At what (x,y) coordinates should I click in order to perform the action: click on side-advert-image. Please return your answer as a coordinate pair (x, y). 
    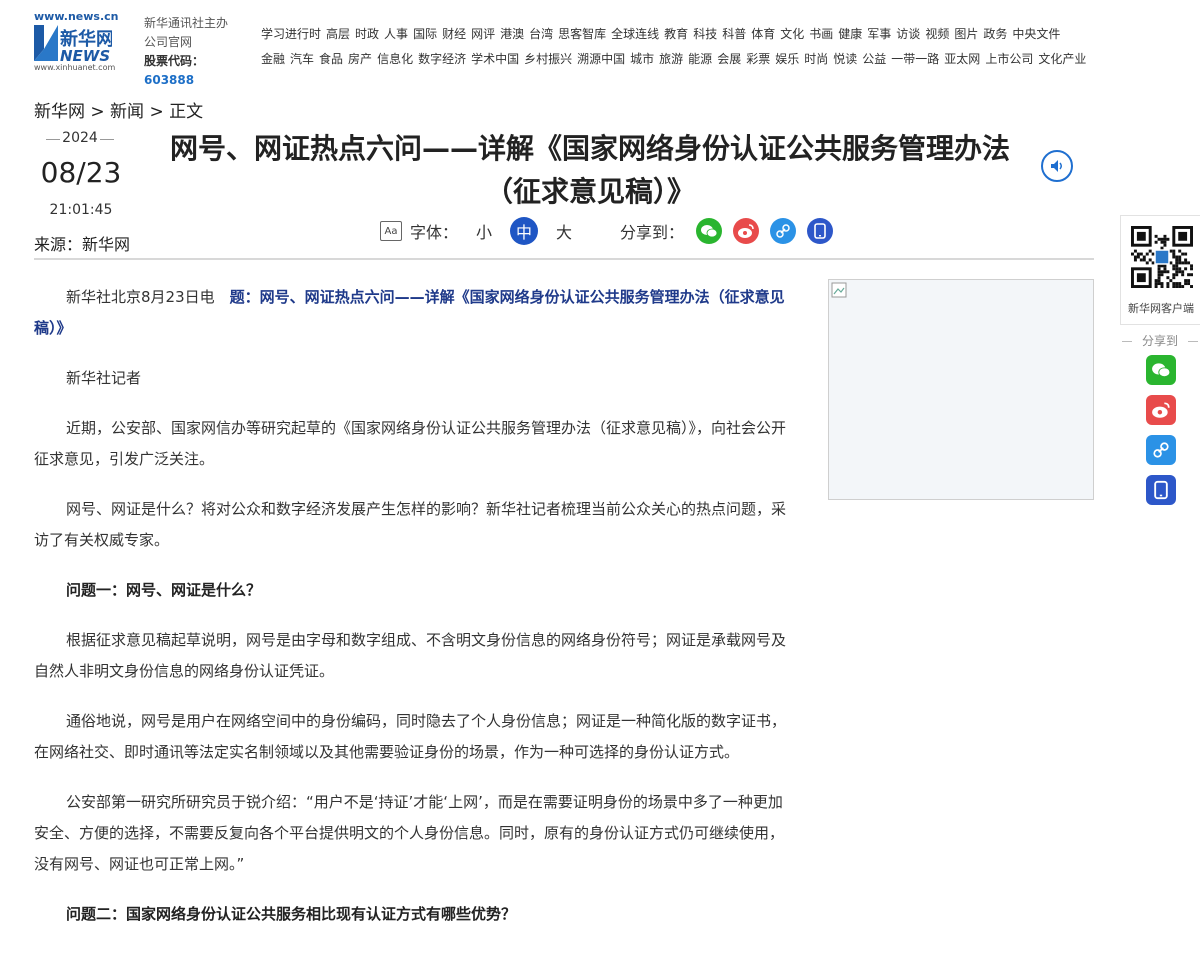
    Looking at the image, I should click on (961, 389).